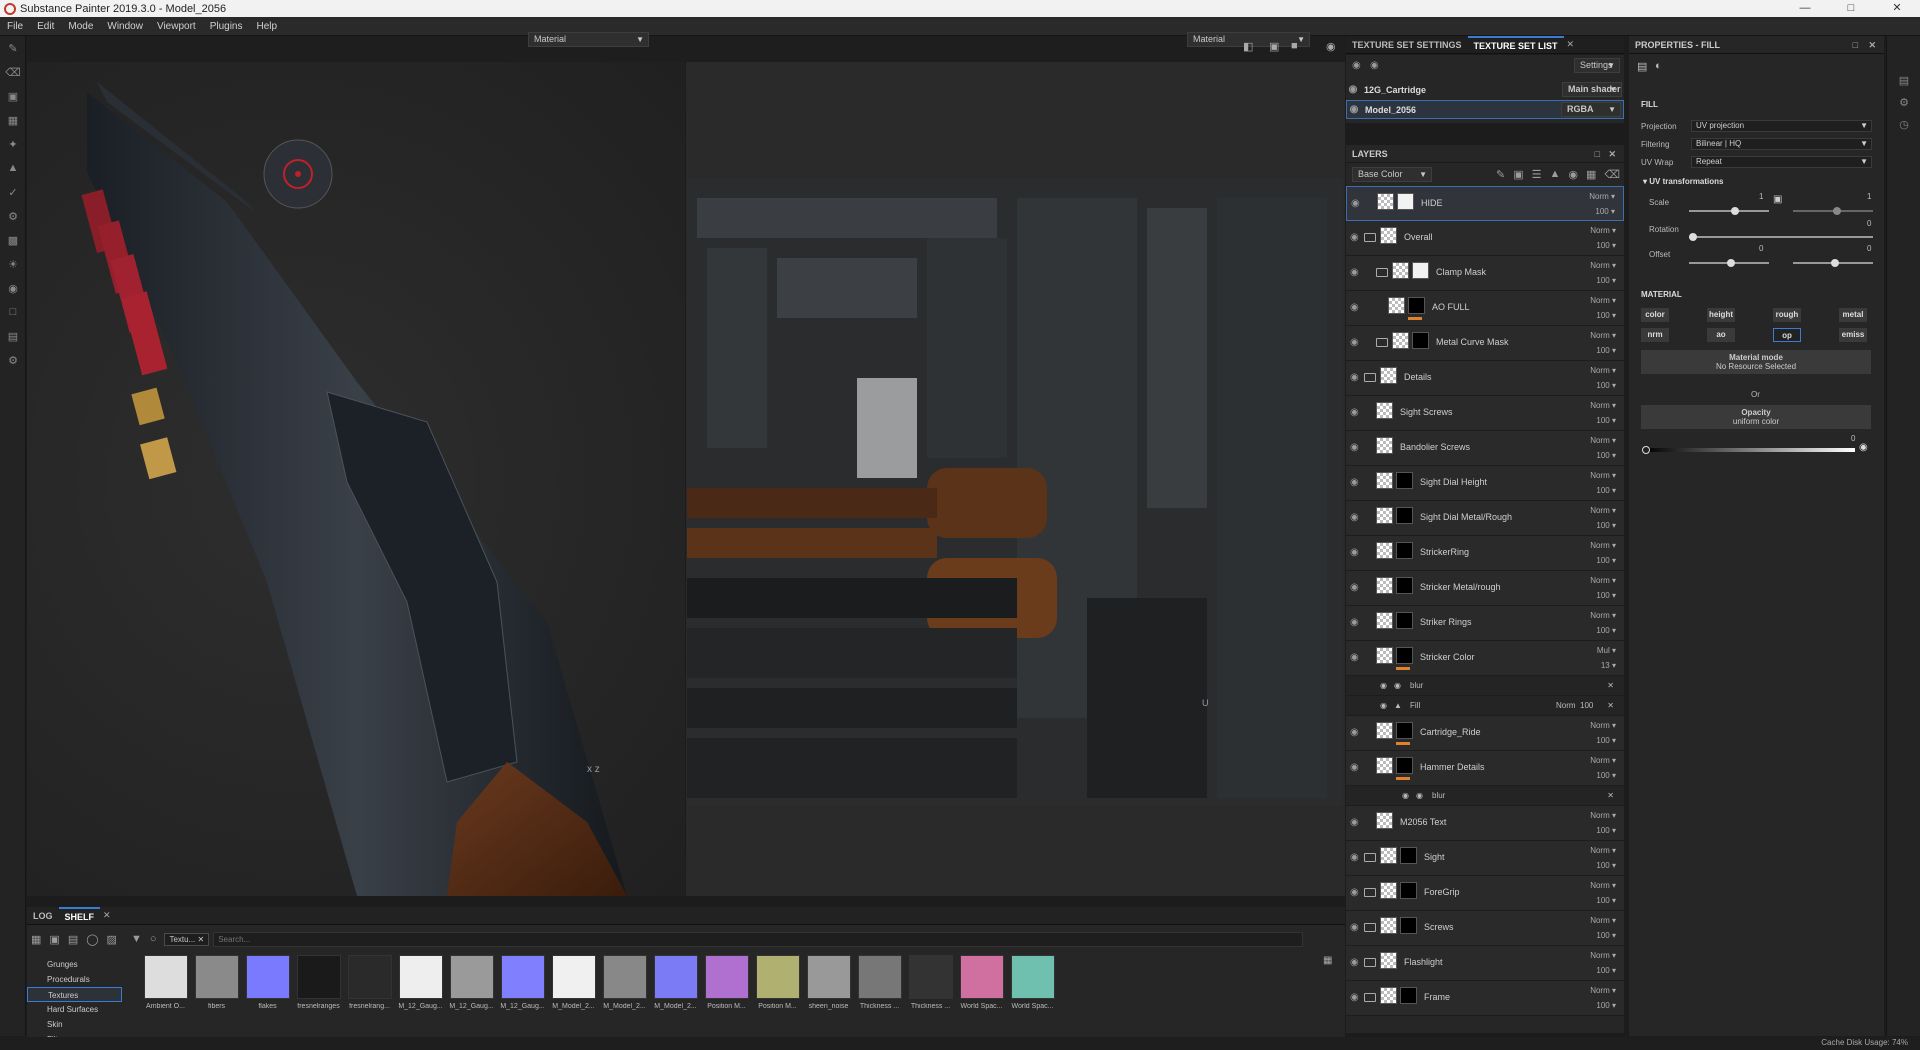 The width and height of the screenshot is (1920, 1050). Describe the element at coordinates (1597, 65) in the screenshot. I see `settings-dropdown: Settings ▼` at that location.